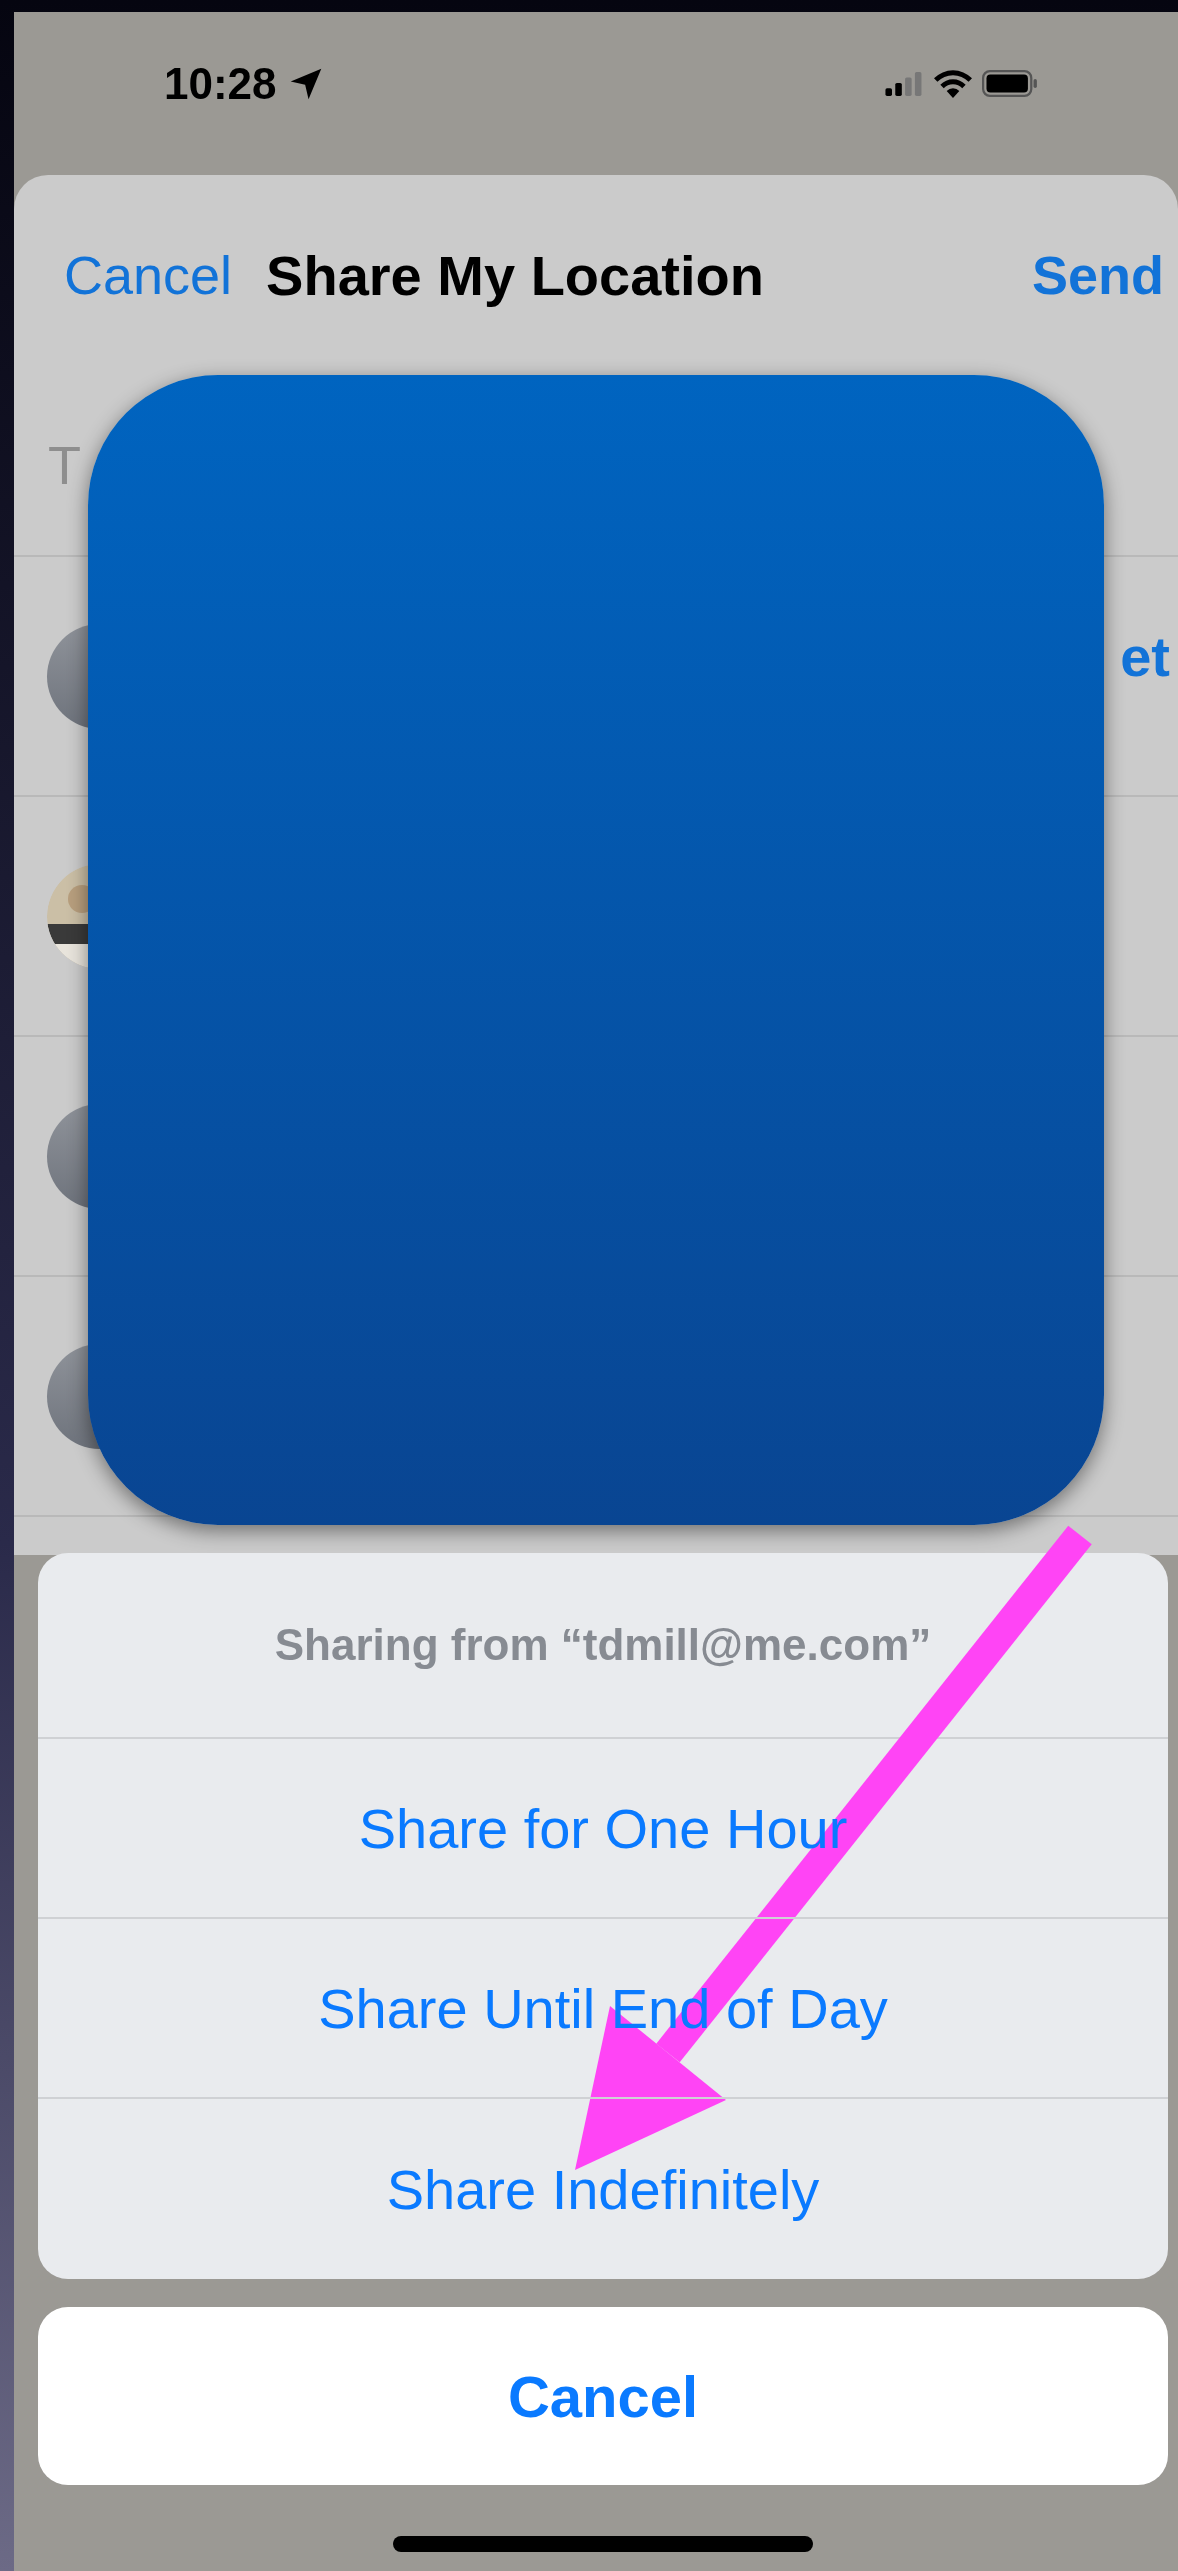  Describe the element at coordinates (1010, 83) in the screenshot. I see `battery-icon` at that location.